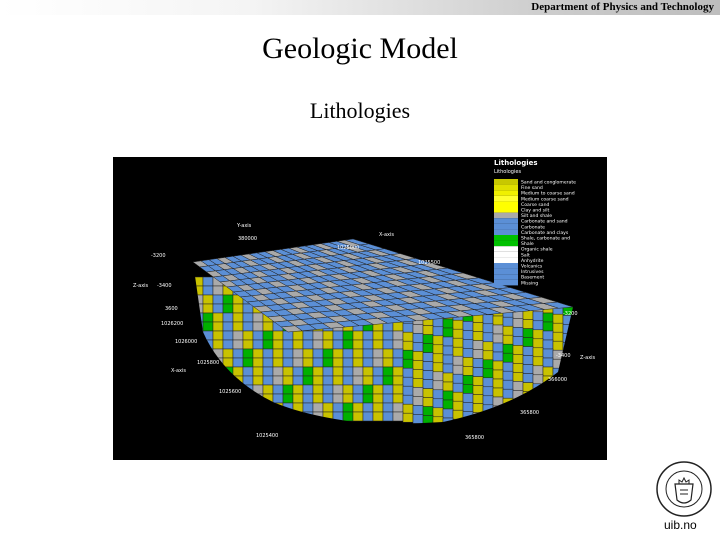 The height and width of the screenshot is (540, 720). I want to click on tick-x-top-1: 1025000, so click(348, 248).